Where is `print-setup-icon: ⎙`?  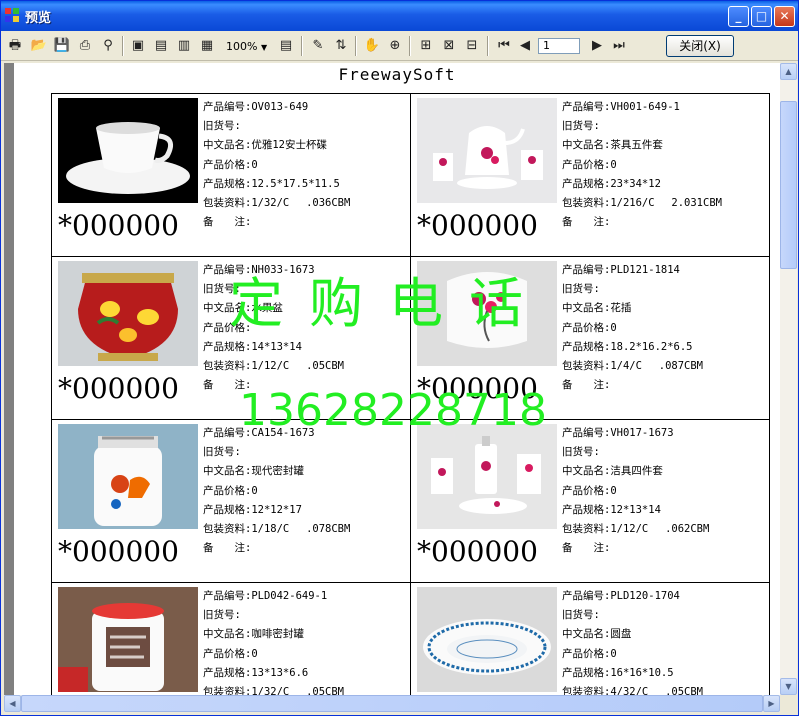 print-setup-icon: ⎙ is located at coordinates (85, 46).